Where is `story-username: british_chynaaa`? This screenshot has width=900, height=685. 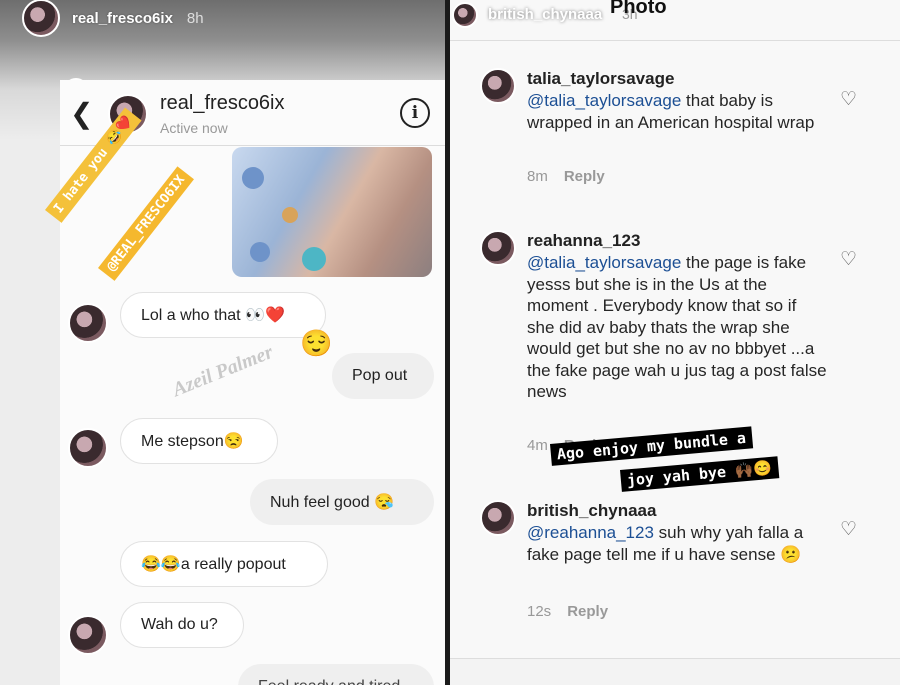
story-username: british_chynaaa is located at coordinates (545, 14).